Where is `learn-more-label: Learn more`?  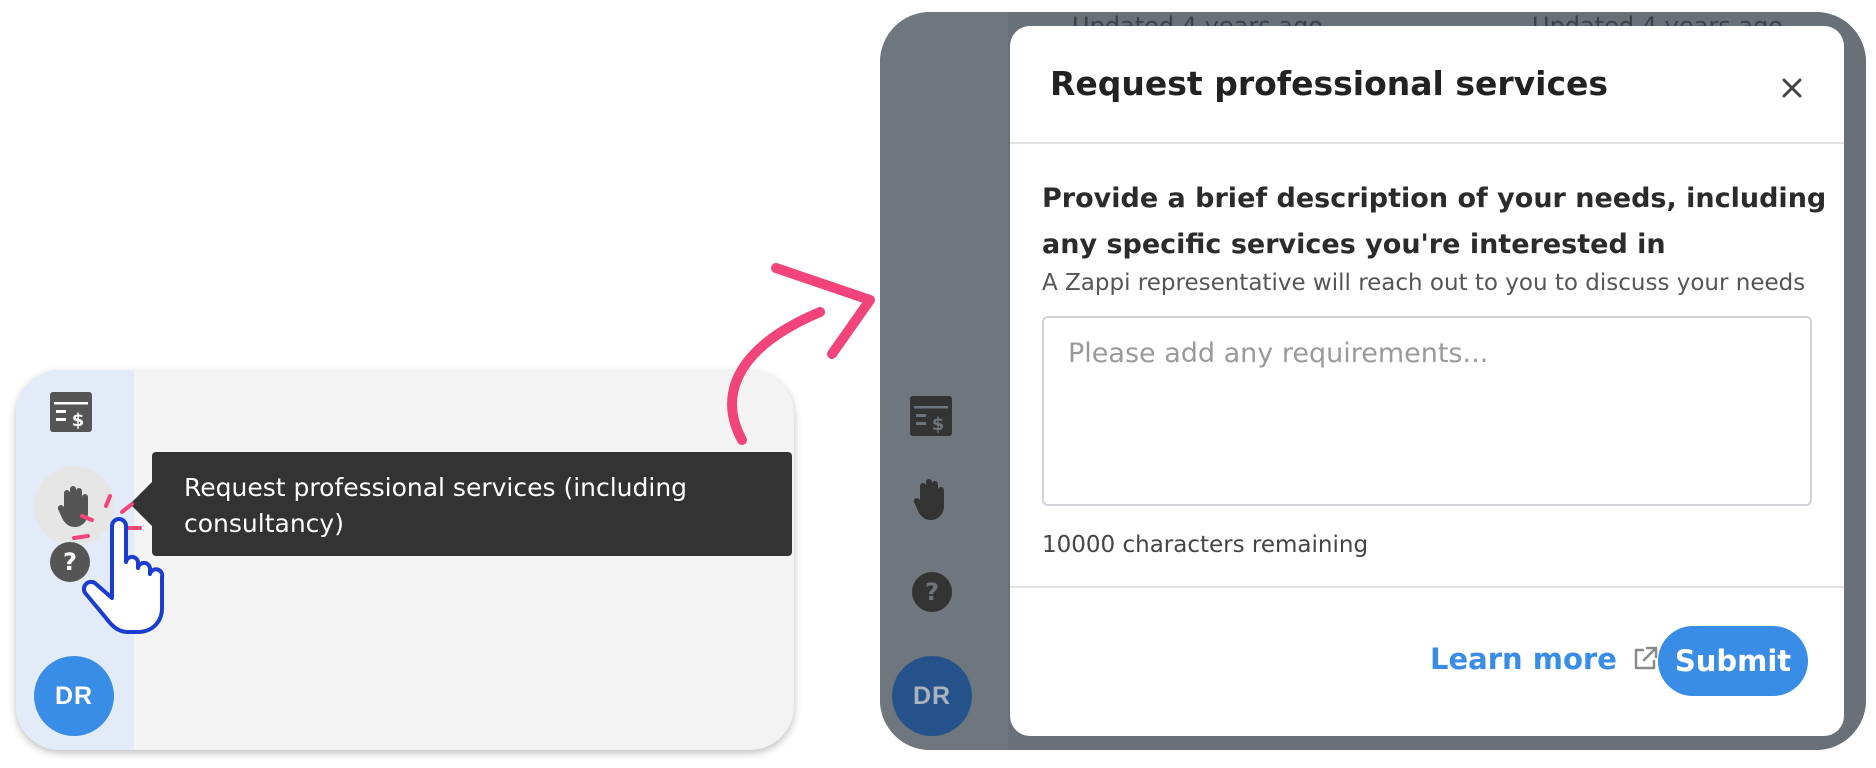
learn-more-label: Learn more is located at coordinates (1523, 659).